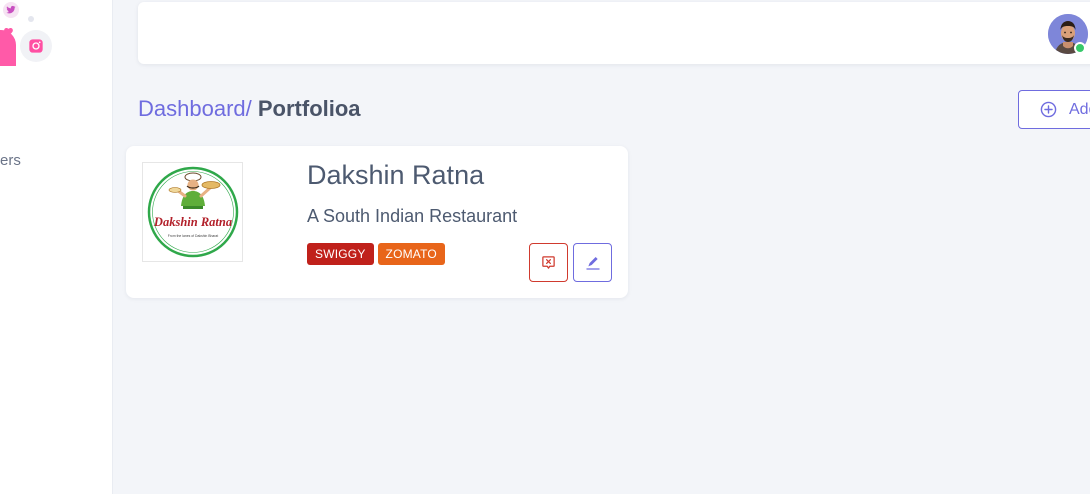 Image resolution: width=1090 pixels, height=494 pixels. Describe the element at coordinates (195, 108) in the screenshot. I see `breadcrumb-dashboard-link: Dashboard/` at that location.